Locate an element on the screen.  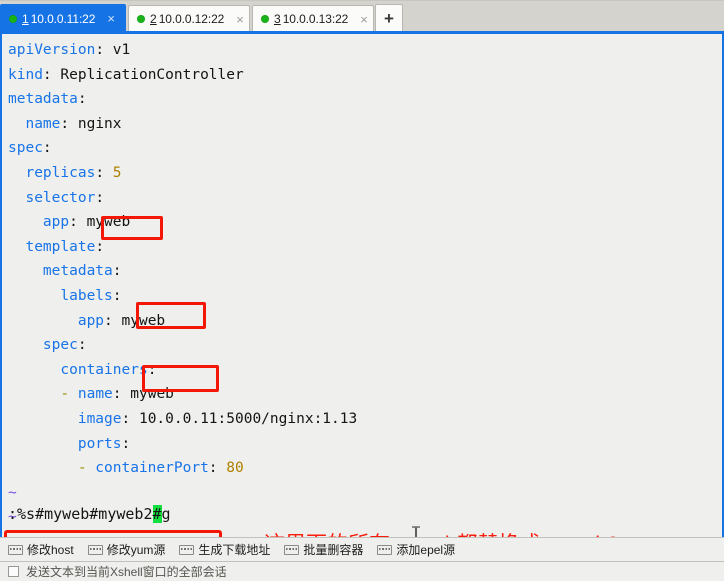
terminal-token: ~ is located at coordinates (12, 492).